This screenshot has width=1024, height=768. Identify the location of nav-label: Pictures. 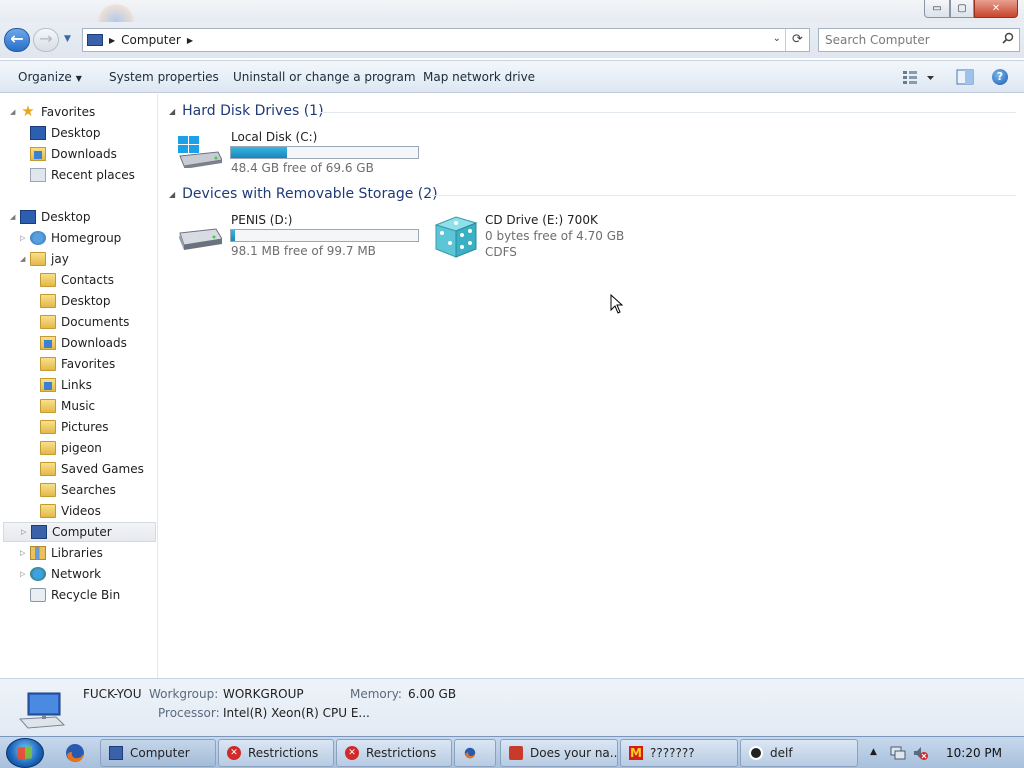
(85, 427).